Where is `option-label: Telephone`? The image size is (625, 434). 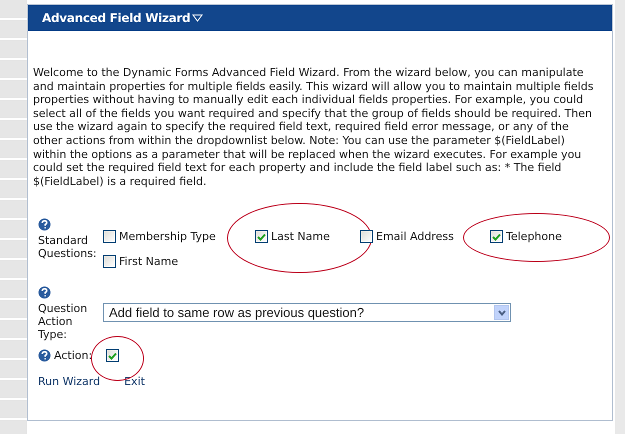 option-label: Telephone is located at coordinates (534, 237).